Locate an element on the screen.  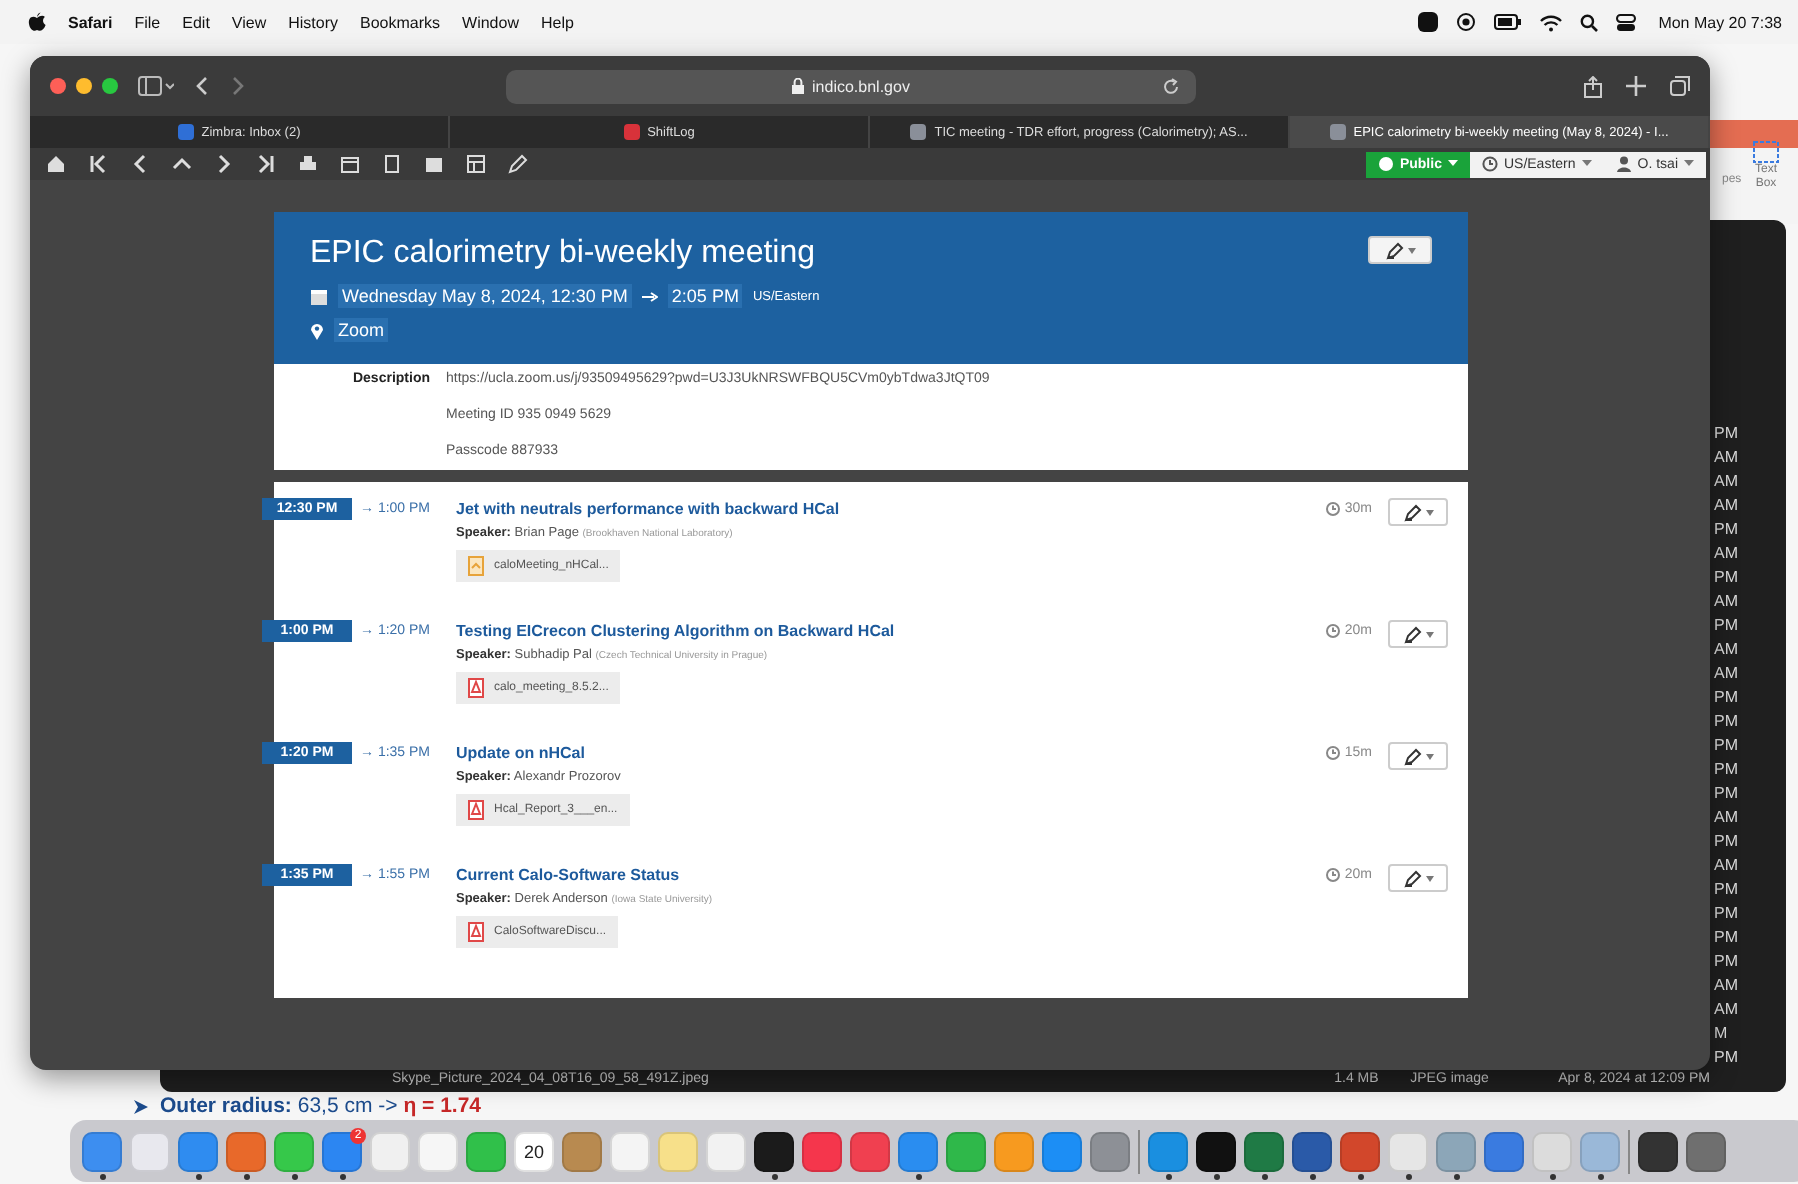
contribution-title: Testing EICrecon Clustering Algorithm on Backward HCal is located at coordinates (891, 631).